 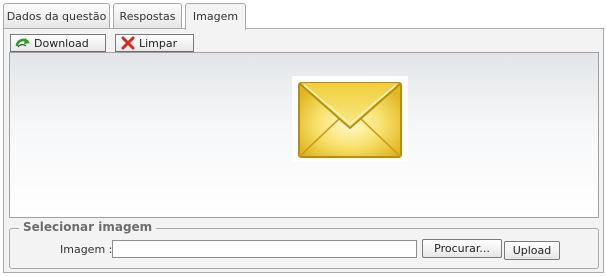 What do you see at coordinates (158, 43) in the screenshot?
I see `clear-label: Limpar` at bounding box center [158, 43].